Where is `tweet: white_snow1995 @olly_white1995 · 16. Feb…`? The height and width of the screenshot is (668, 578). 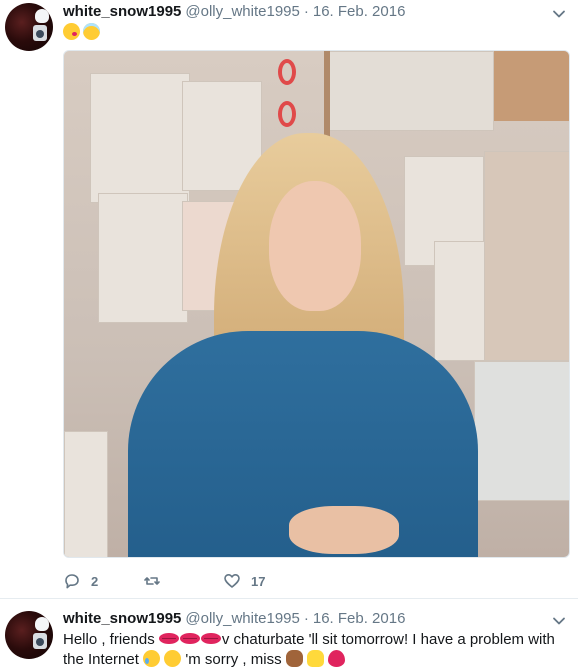
tweet: white_snow1995 @olly_white1995 · 16. Feb… is located at coordinates (289, 634).